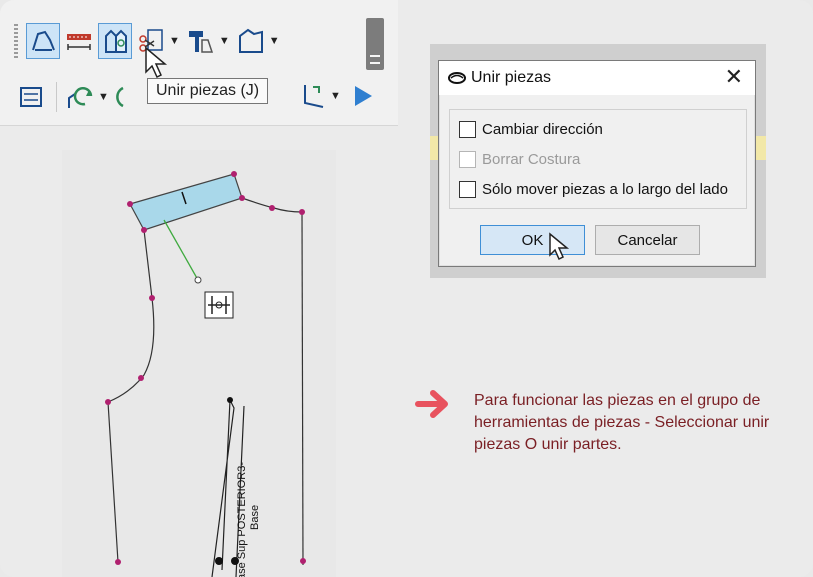  I want to click on measure-tool-icon, so click(79, 42).